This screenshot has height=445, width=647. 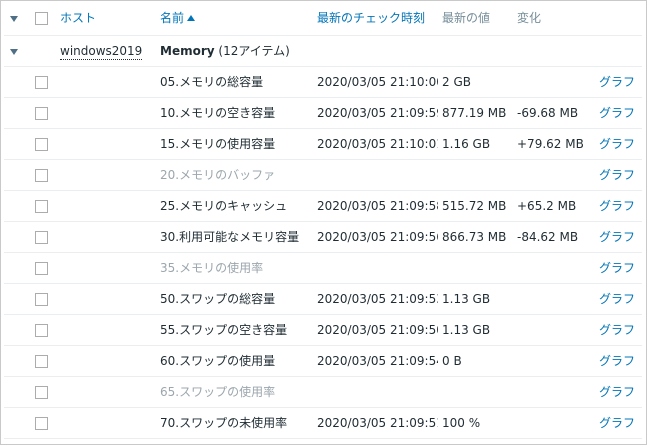 I want to click on item-name: 15.メモリの使用容量, so click(x=234, y=144).